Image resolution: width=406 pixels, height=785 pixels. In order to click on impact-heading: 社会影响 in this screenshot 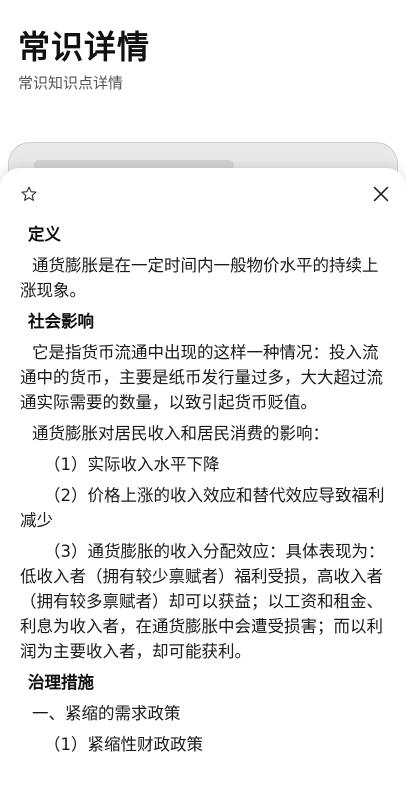, I will do `click(61, 321)`.